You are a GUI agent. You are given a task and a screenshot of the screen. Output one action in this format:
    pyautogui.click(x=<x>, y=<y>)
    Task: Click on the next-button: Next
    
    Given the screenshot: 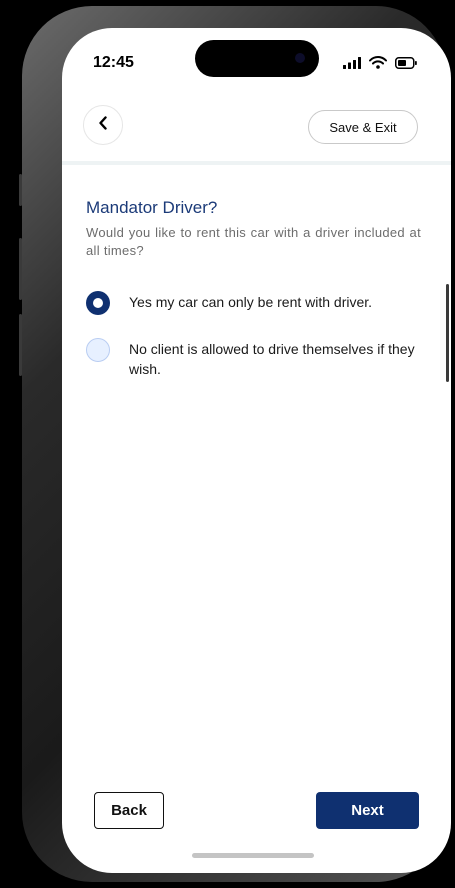 What is the action you would take?
    pyautogui.click(x=367, y=810)
    